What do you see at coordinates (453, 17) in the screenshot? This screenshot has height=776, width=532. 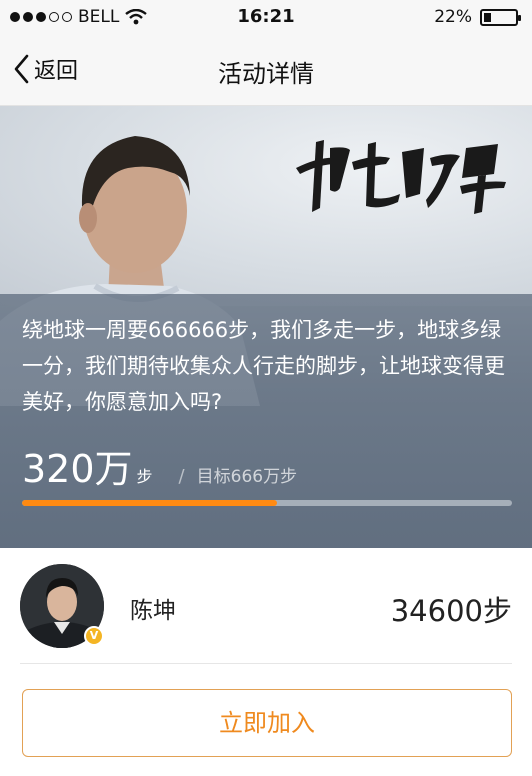 I see `battery-percent: 22%` at bounding box center [453, 17].